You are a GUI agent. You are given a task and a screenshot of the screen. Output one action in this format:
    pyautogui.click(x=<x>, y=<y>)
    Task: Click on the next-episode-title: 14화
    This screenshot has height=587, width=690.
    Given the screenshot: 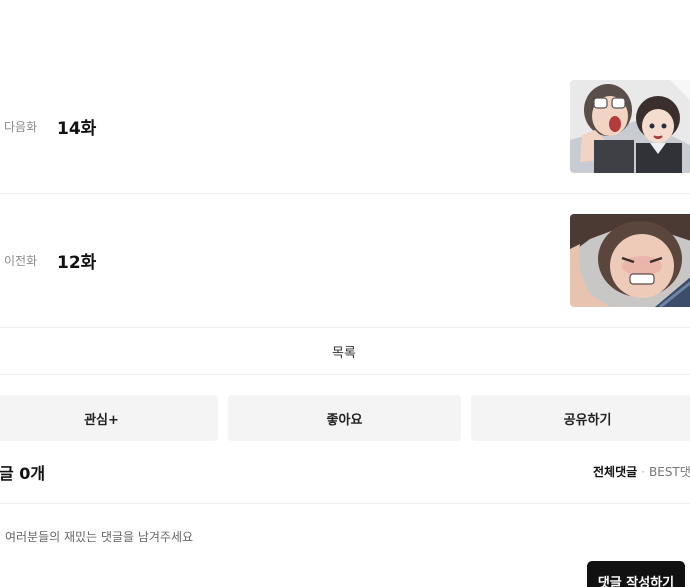 What is the action you would take?
    pyautogui.click(x=77, y=129)
    